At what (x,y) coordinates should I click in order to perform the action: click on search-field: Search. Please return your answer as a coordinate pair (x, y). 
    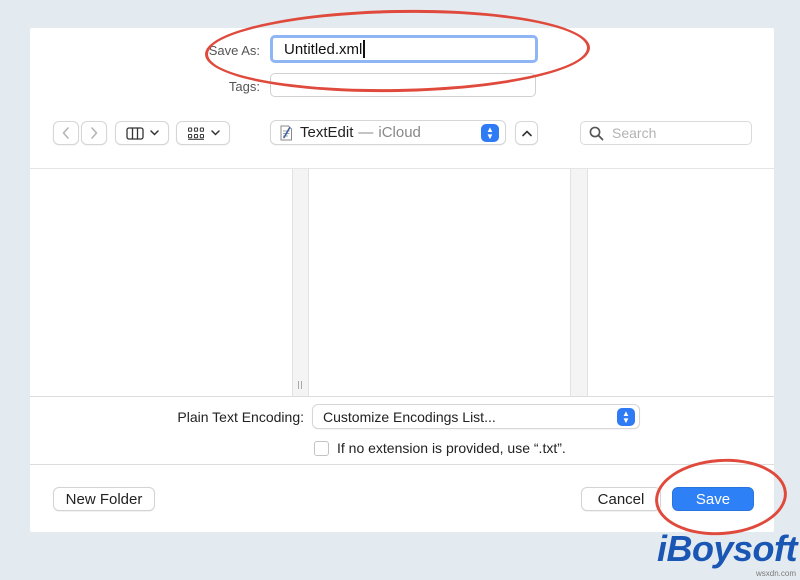
    Looking at the image, I should click on (666, 133).